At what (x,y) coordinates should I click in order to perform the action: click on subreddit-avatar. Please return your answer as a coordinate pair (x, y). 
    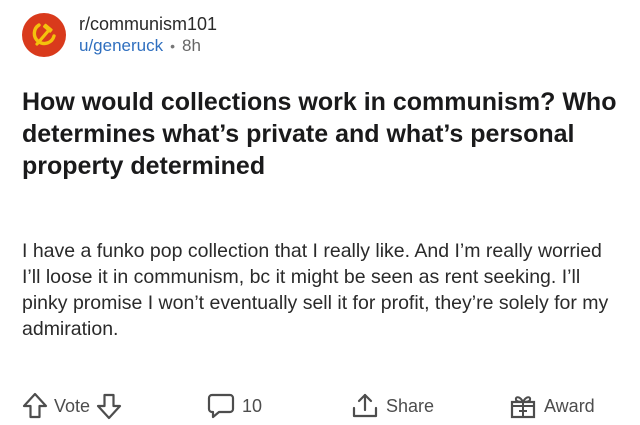
    Looking at the image, I should click on (44, 35).